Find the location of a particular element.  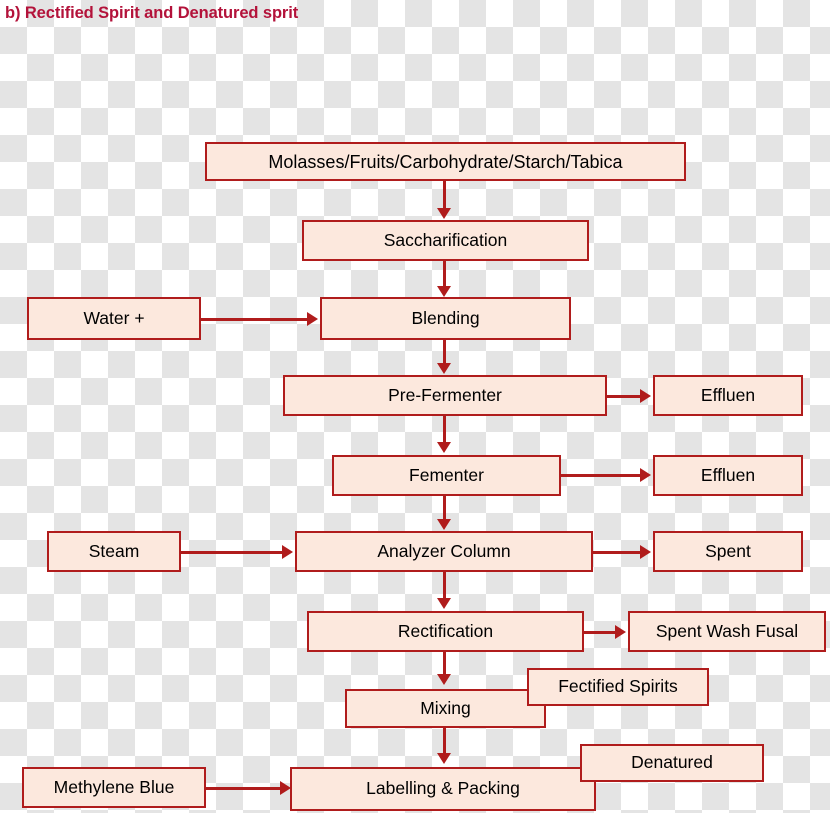

arrowhead-saccharification-to-blending is located at coordinates (444, 291).